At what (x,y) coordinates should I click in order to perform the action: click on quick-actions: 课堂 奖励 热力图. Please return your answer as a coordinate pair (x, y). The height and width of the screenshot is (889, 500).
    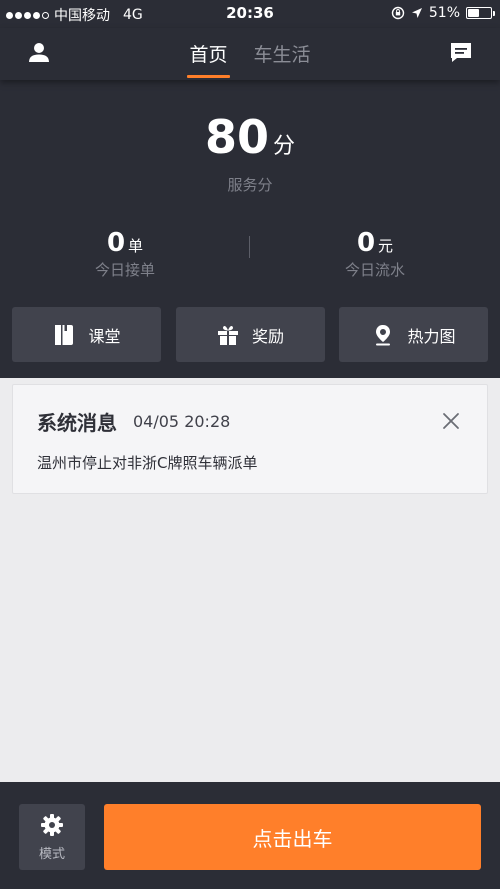
    Looking at the image, I should click on (250, 334).